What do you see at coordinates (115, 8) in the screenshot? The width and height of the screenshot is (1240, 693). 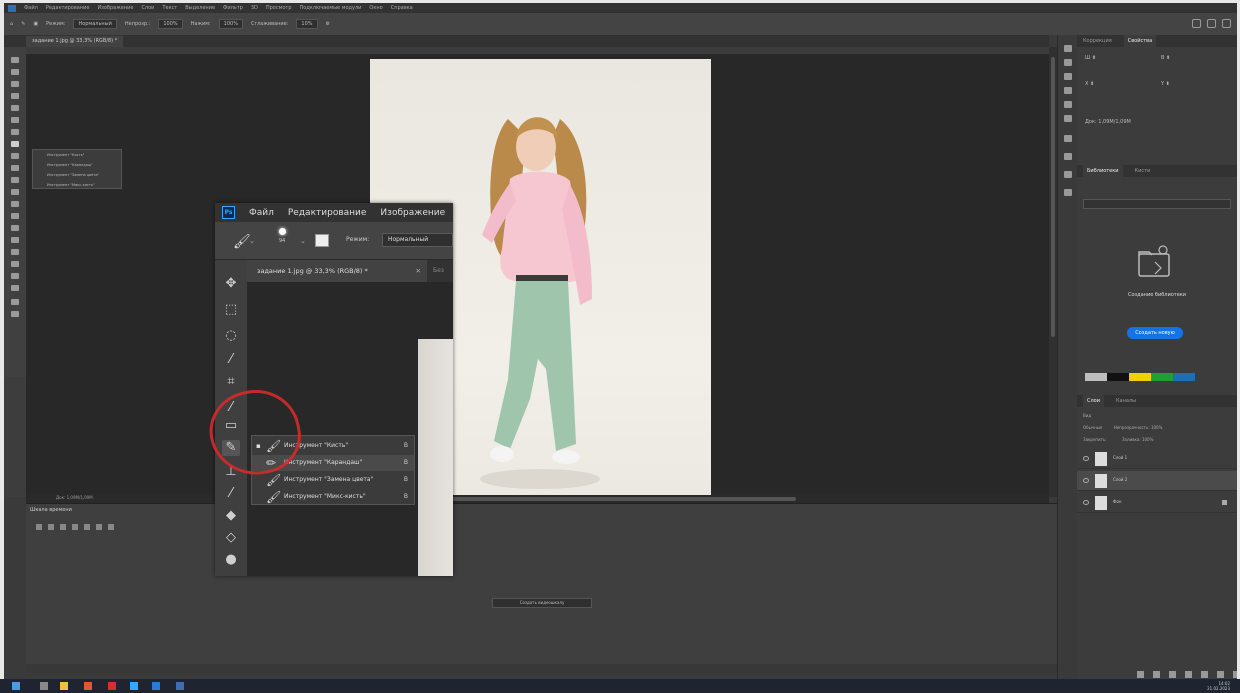 I see `menu-image: Изображение` at bounding box center [115, 8].